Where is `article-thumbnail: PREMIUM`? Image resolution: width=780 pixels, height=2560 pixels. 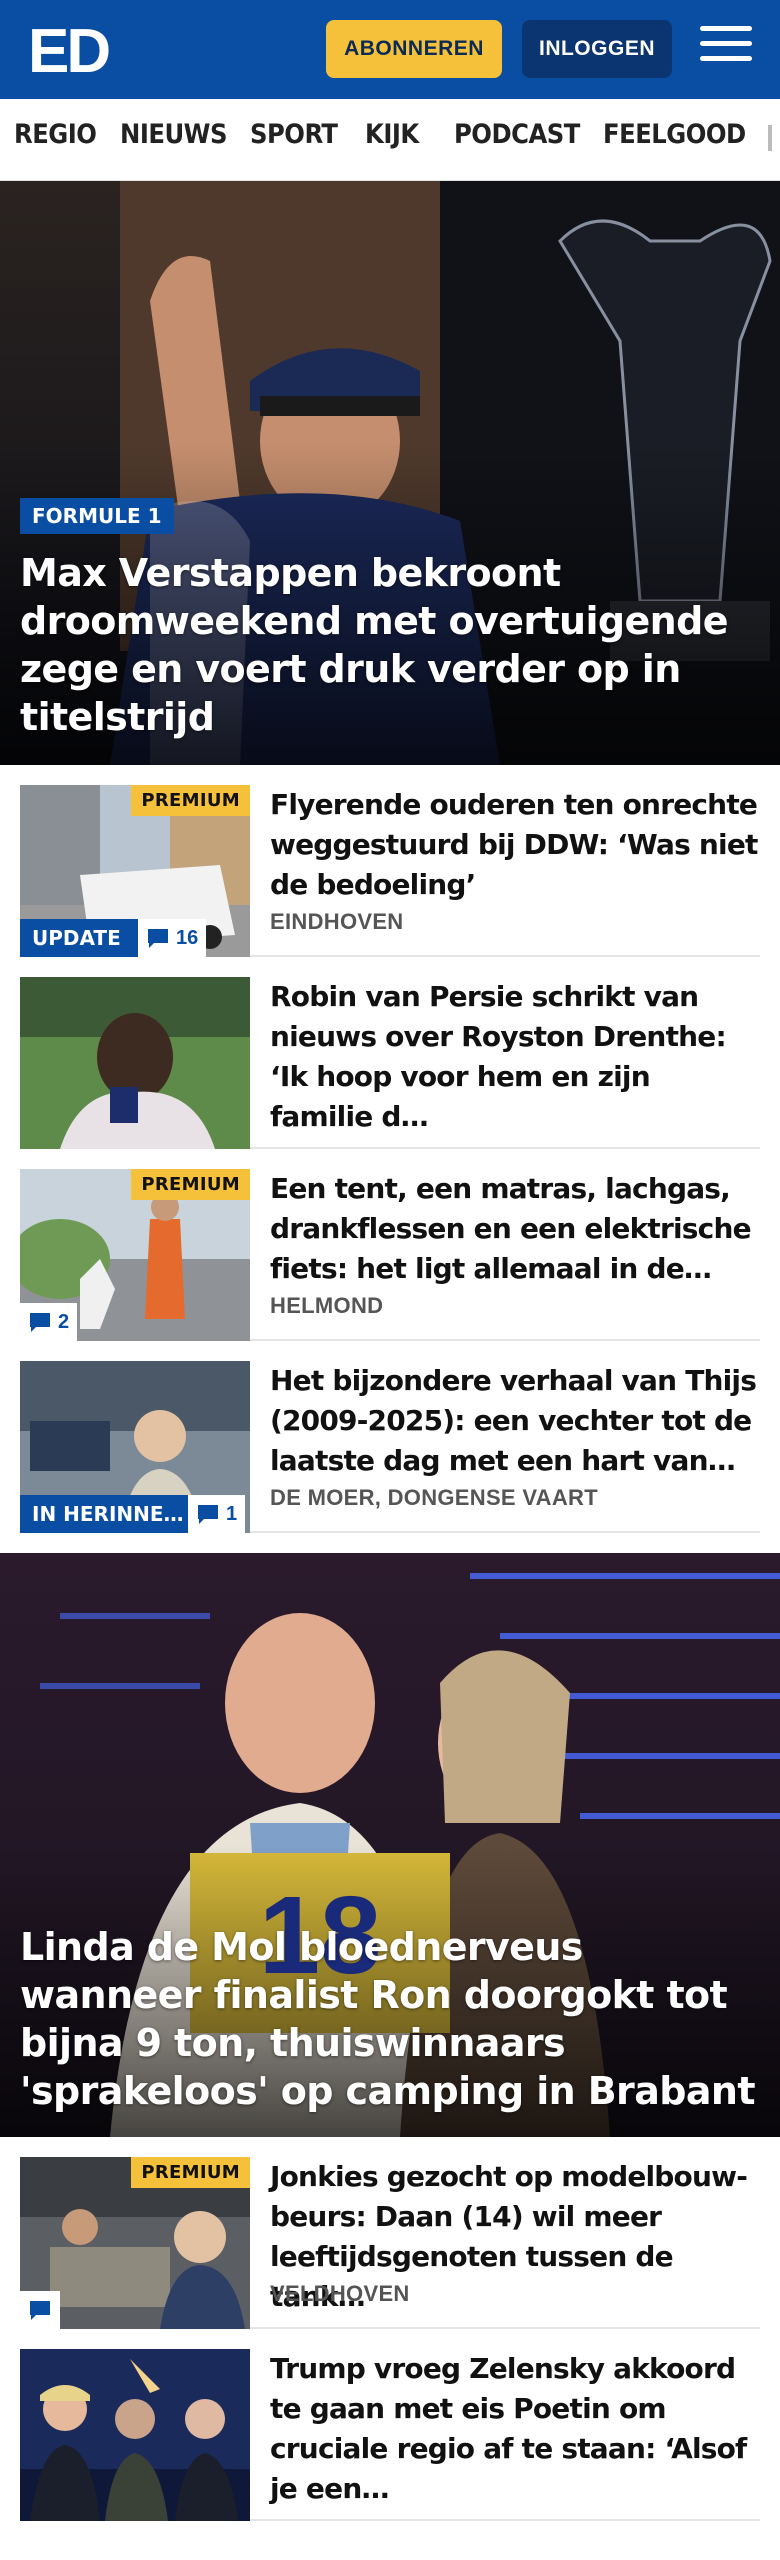
article-thumbnail: PREMIUM is located at coordinates (135, 2243).